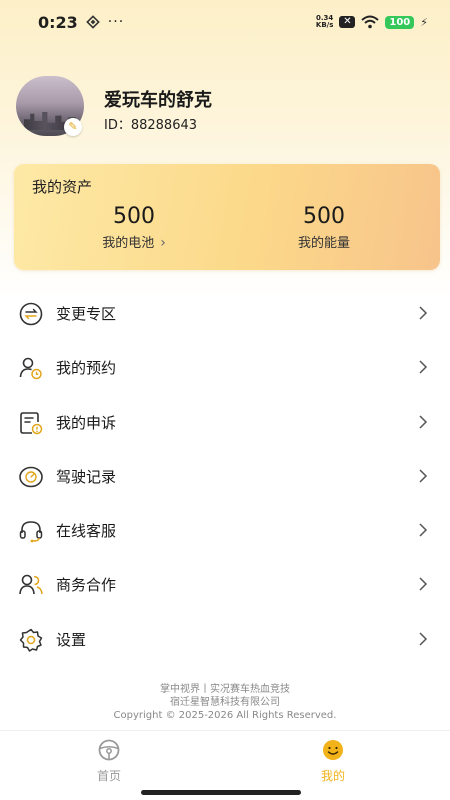 Image resolution: width=450 pixels, height=800 pixels. What do you see at coordinates (62, 187) in the screenshot?
I see `asset-title: 我的资产` at bounding box center [62, 187].